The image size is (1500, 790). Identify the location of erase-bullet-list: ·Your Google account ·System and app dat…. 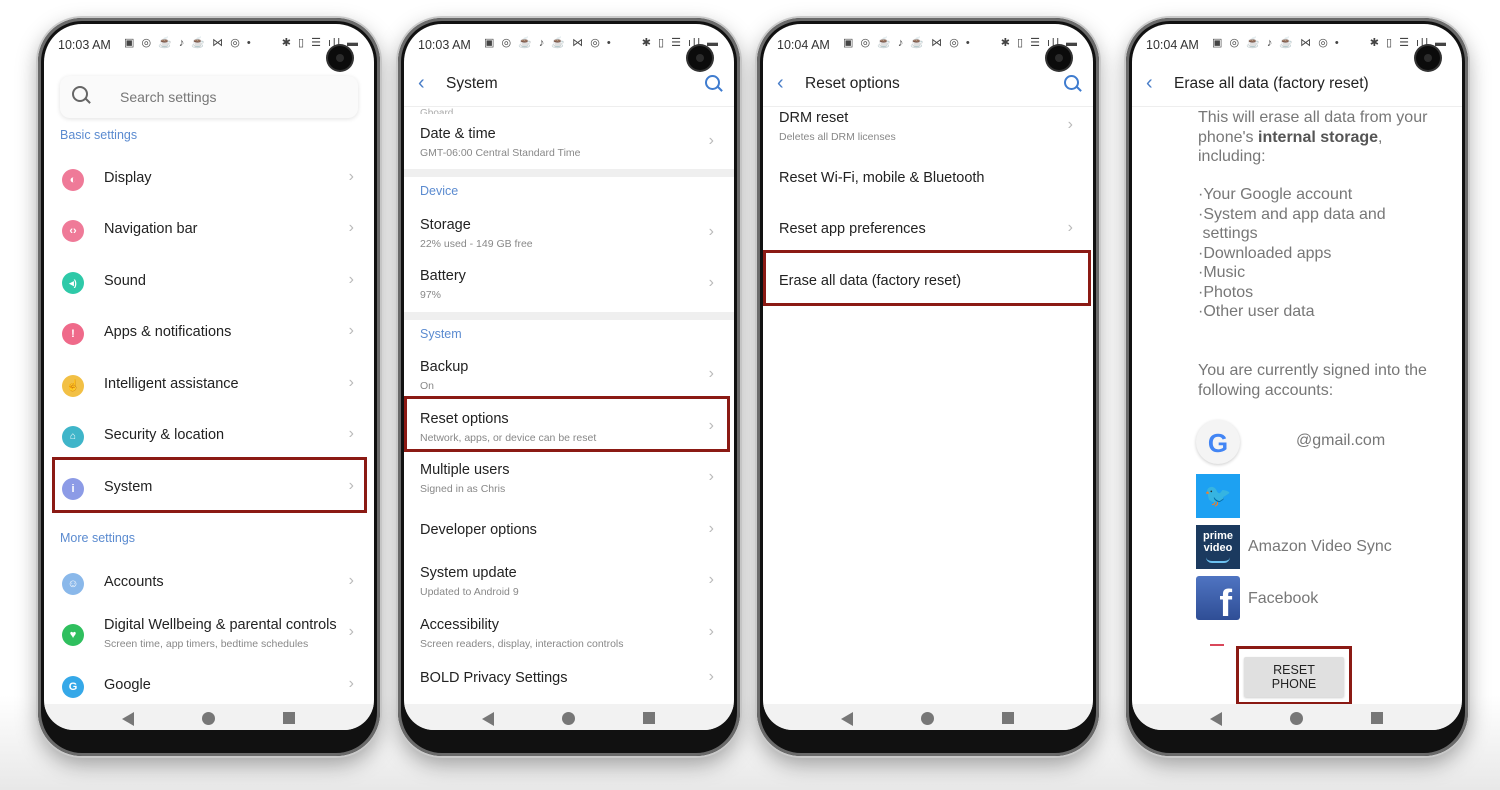
(1292, 253).